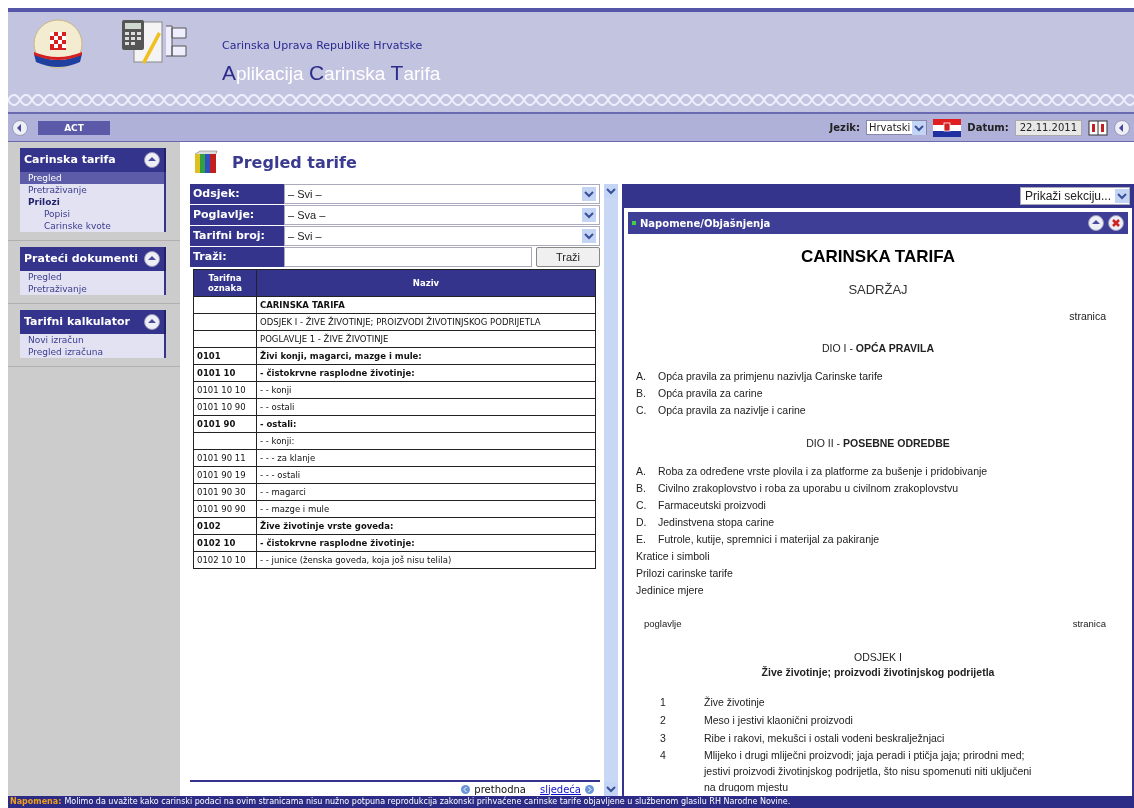 The height and width of the screenshot is (808, 1134). Describe the element at coordinates (673, 556) in the screenshot. I see `list-item: Kratice i simboli` at that location.